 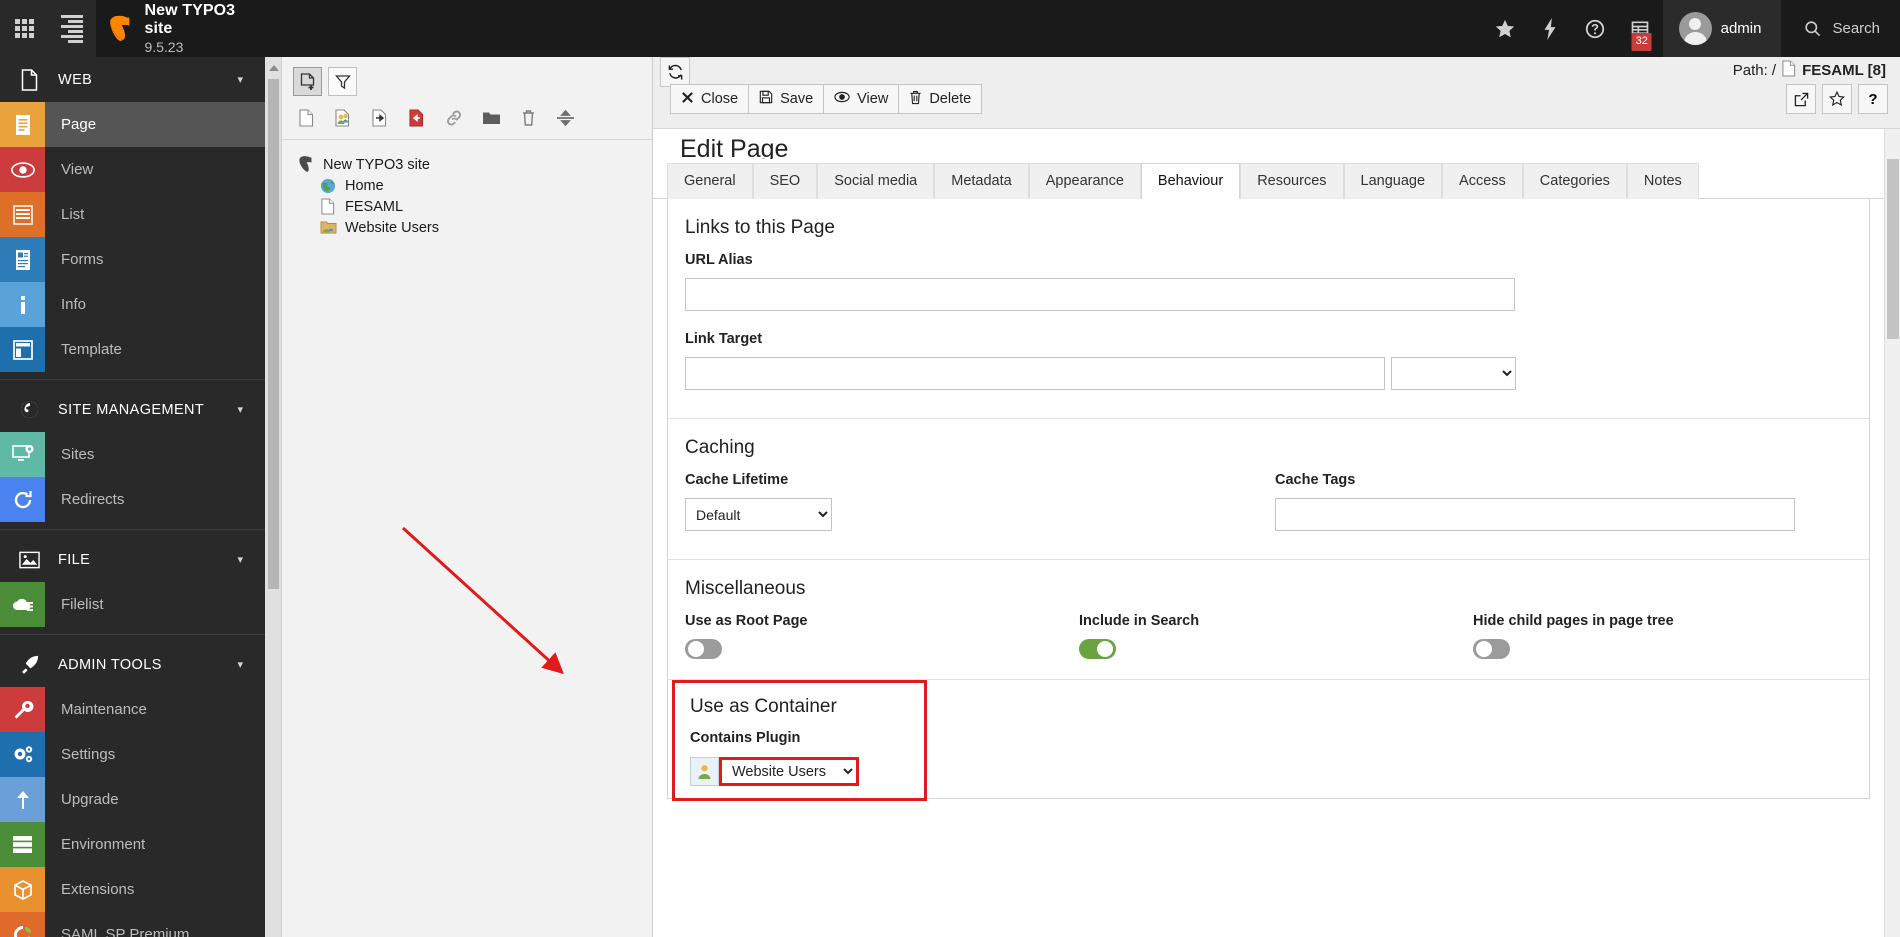 What do you see at coordinates (1097, 649) in the screenshot?
I see `include-in-search-toggle` at bounding box center [1097, 649].